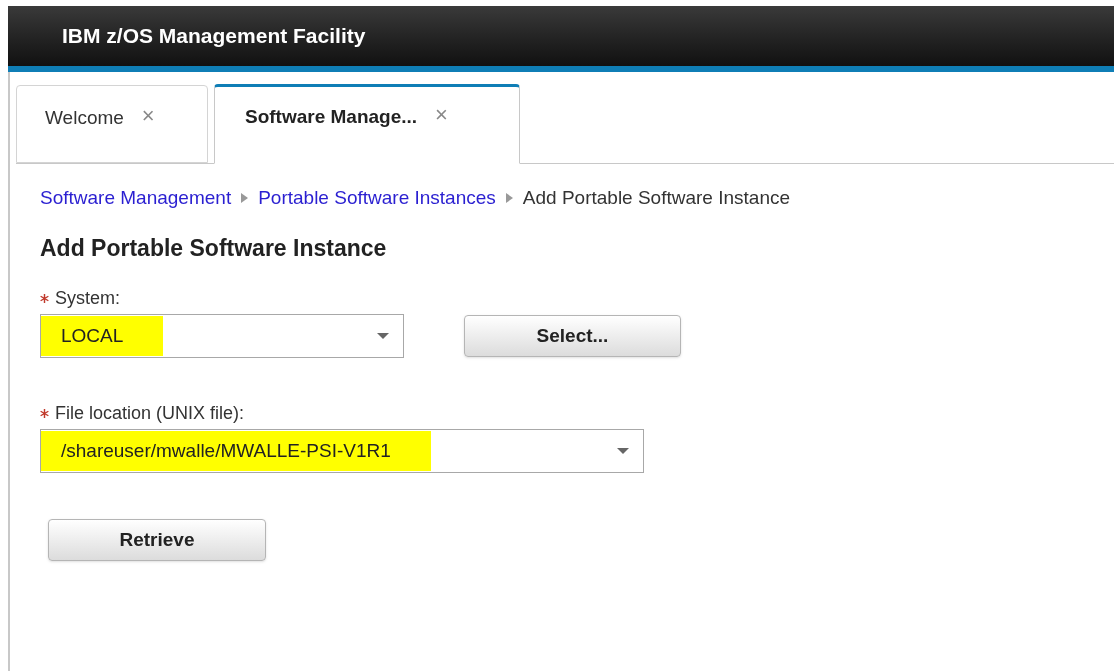  Describe the element at coordinates (222, 336) in the screenshot. I see `dropdown-field: LOCAL` at that location.